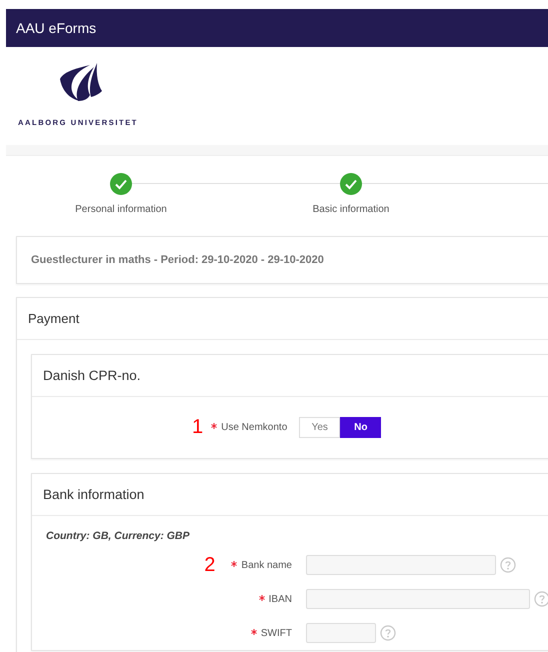  Describe the element at coordinates (210, 565) in the screenshot. I see `annotation-number: 2` at that location.